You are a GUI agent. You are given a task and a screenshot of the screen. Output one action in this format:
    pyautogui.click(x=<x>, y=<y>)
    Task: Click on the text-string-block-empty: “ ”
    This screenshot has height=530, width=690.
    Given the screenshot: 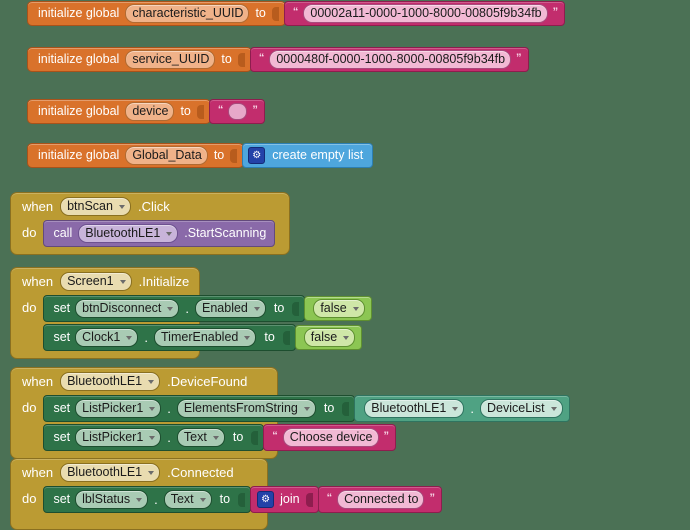 What is the action you would take?
    pyautogui.click(x=236, y=111)
    